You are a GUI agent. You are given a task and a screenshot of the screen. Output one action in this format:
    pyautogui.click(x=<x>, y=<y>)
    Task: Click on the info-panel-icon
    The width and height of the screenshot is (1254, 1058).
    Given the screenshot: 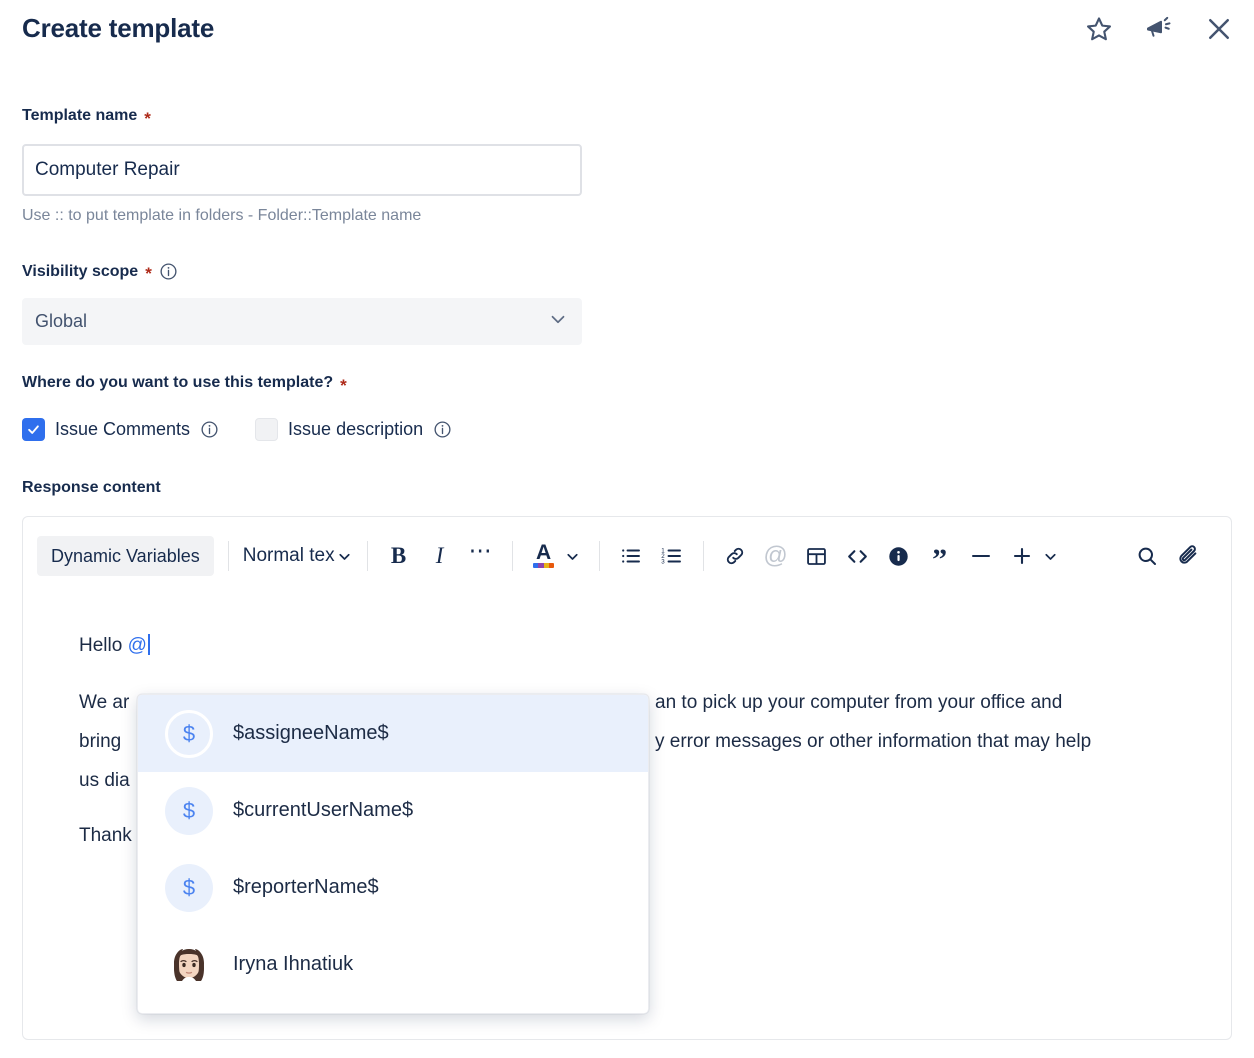 What is the action you would take?
    pyautogui.click(x=899, y=556)
    